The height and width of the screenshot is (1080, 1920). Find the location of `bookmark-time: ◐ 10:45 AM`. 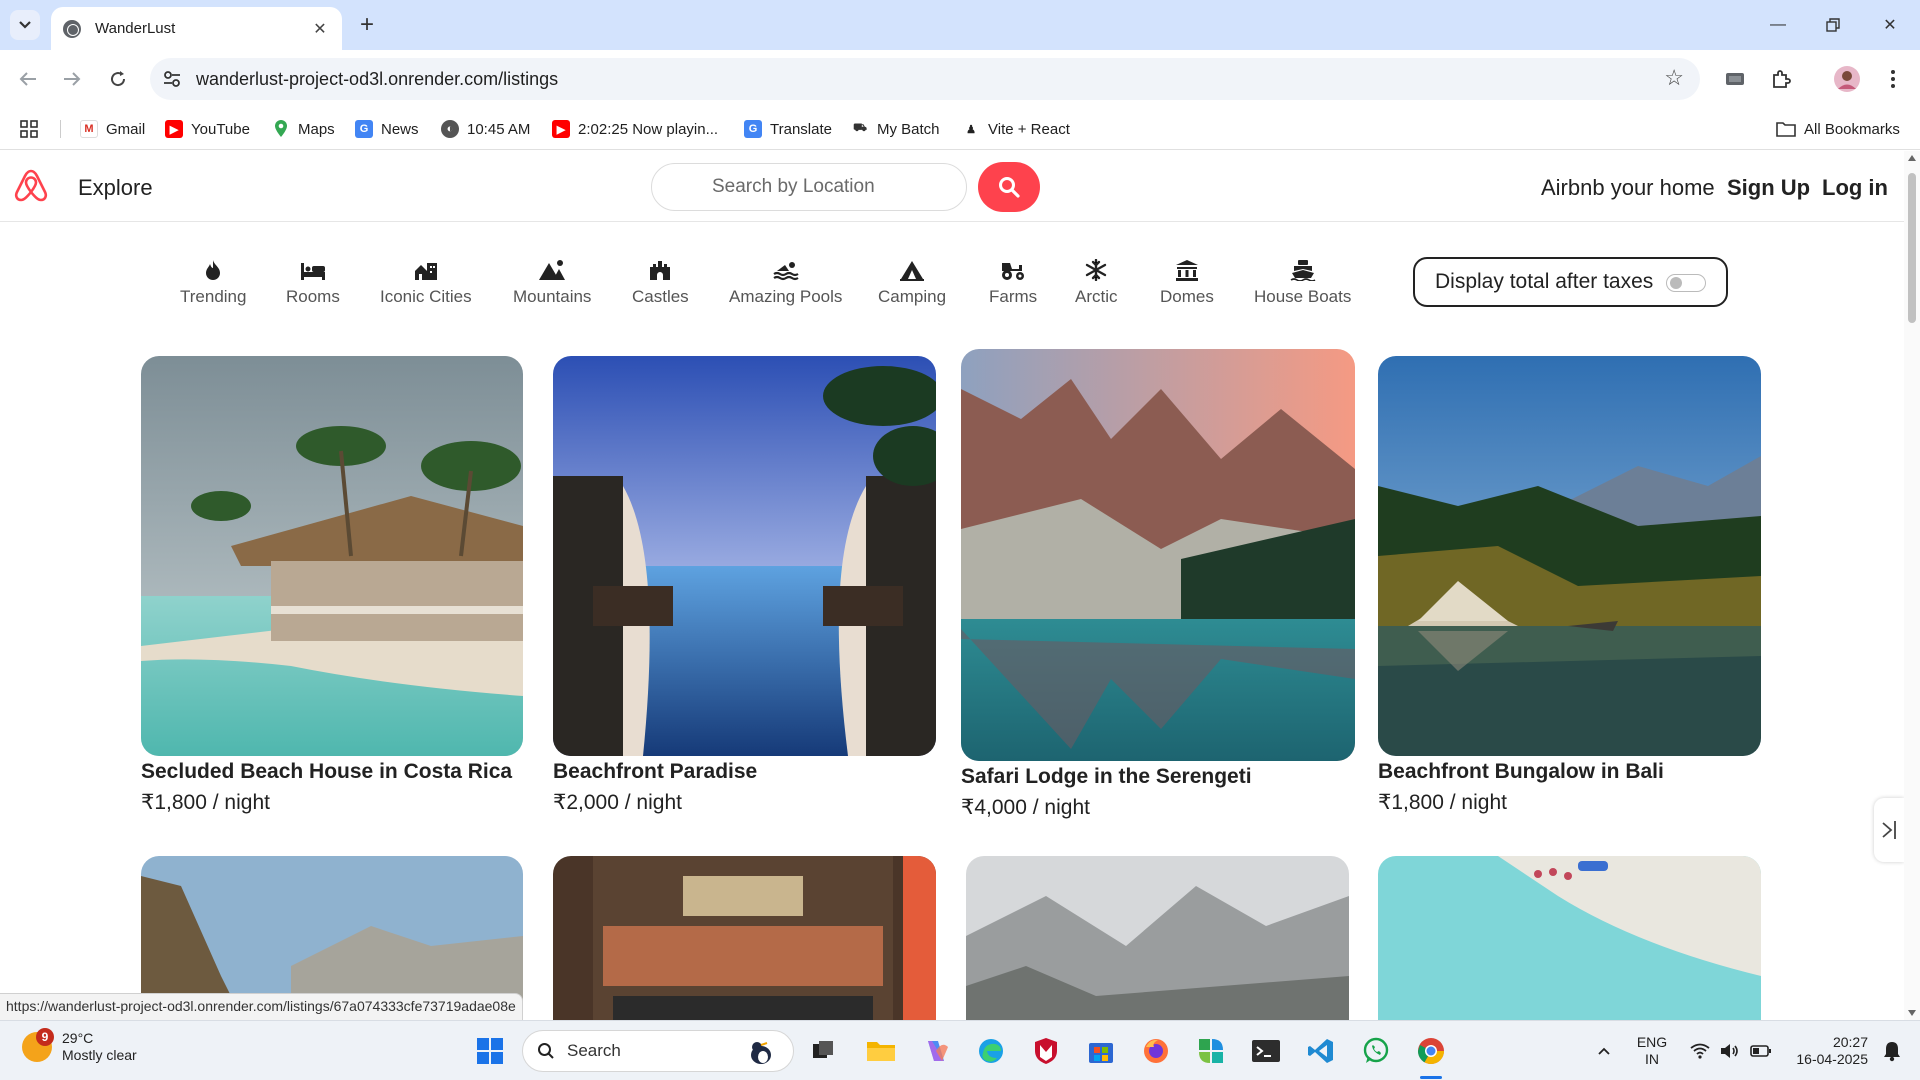

bookmark-time: ◐ 10:45 AM is located at coordinates (485, 129).